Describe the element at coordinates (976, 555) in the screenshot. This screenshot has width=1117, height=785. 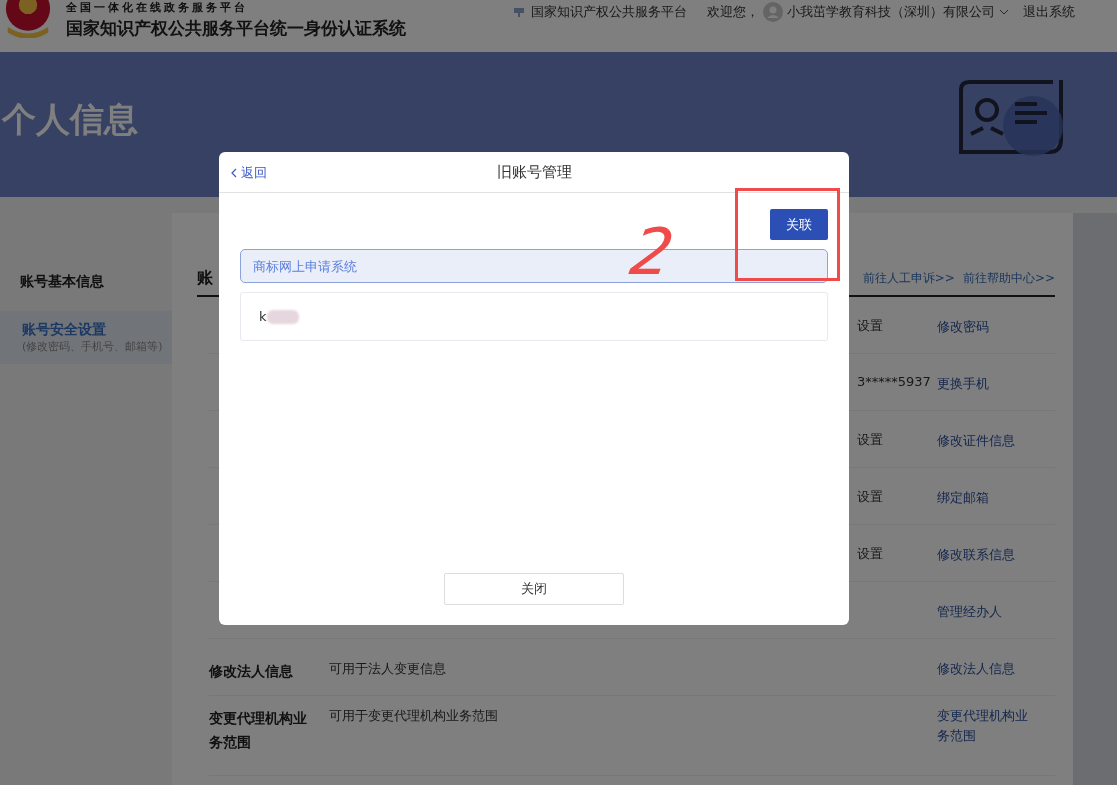
I see `setting-action-link: 修改联系信息` at that location.